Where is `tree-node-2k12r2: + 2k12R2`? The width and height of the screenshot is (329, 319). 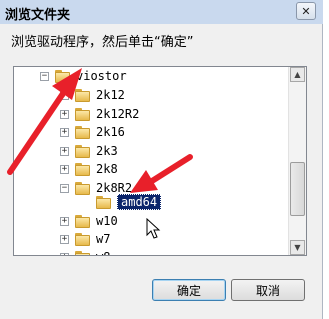 tree-node-2k12r2: + 2k12R2 is located at coordinates (99, 114).